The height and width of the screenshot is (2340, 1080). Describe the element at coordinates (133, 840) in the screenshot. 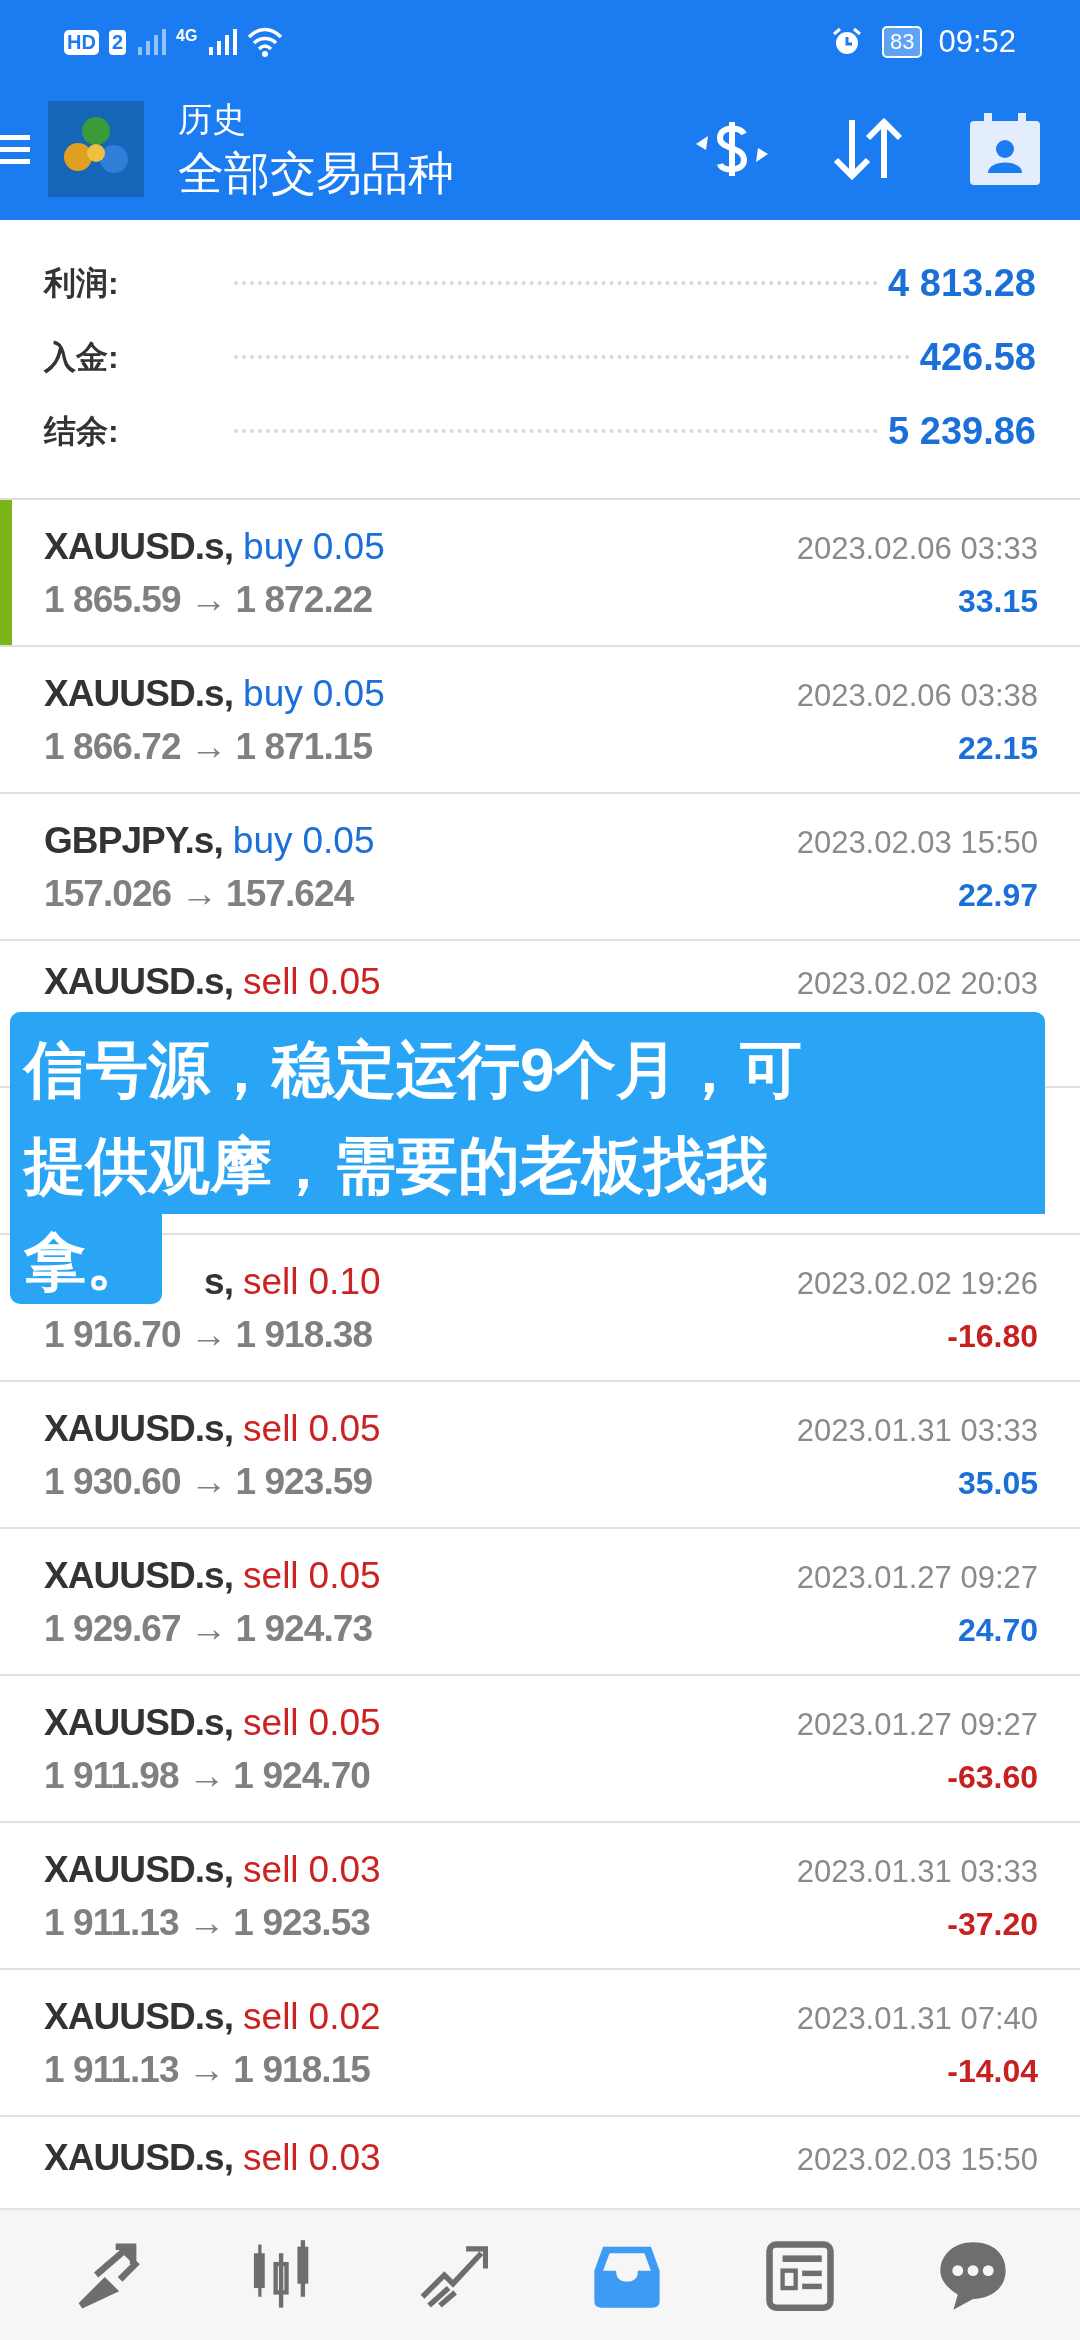

I see `trade-symbol: GBPJPY.s,` at that location.